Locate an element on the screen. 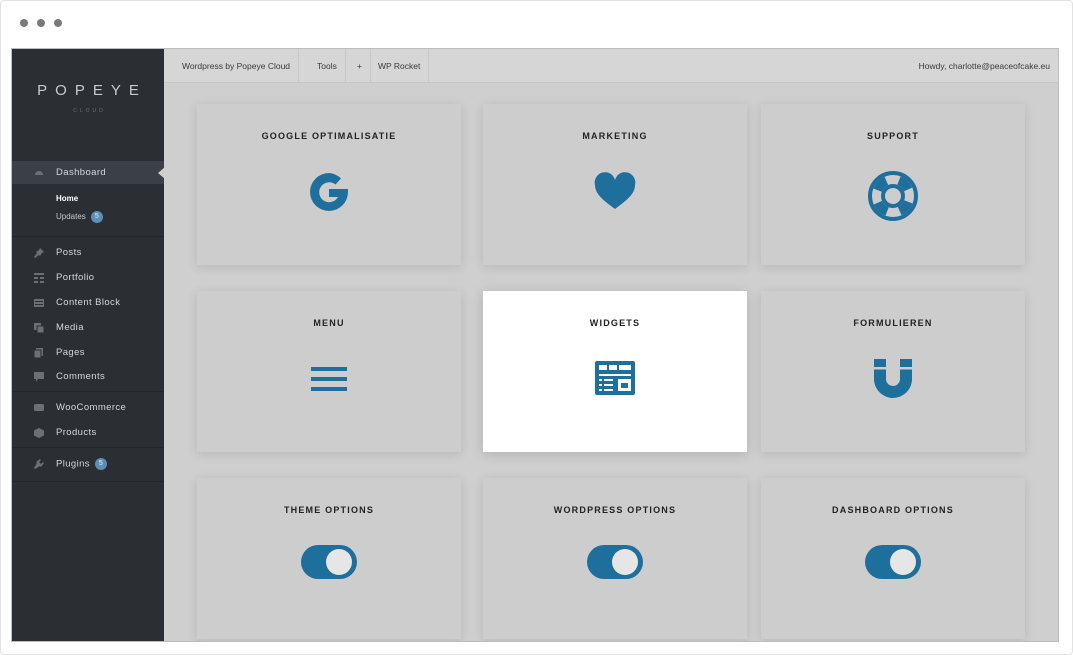  card-title: WORDPRESS OPTIONS is located at coordinates (615, 510).